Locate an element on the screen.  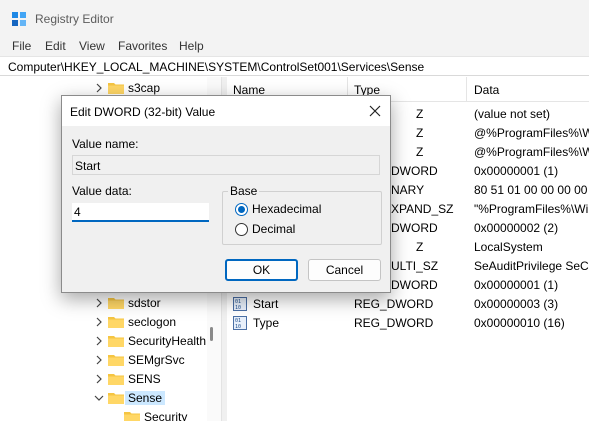
value-row-start: 01 10 Start REG_DWORD 0x00000003 (3) is located at coordinates (408, 304).